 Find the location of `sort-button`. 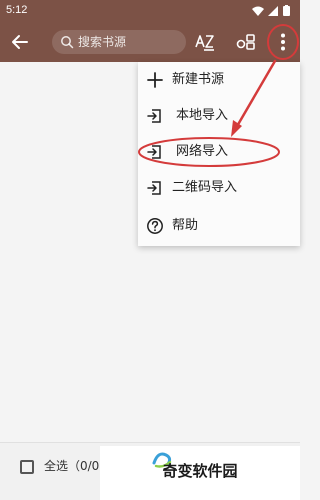

sort-button is located at coordinates (206, 42).